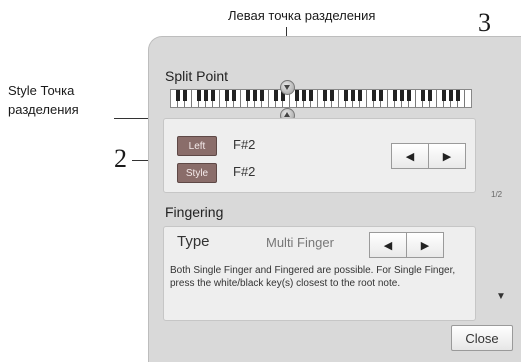 This screenshot has width=521, height=362. I want to click on fingering-arrow-buttons: ◀ ▶, so click(406, 245).